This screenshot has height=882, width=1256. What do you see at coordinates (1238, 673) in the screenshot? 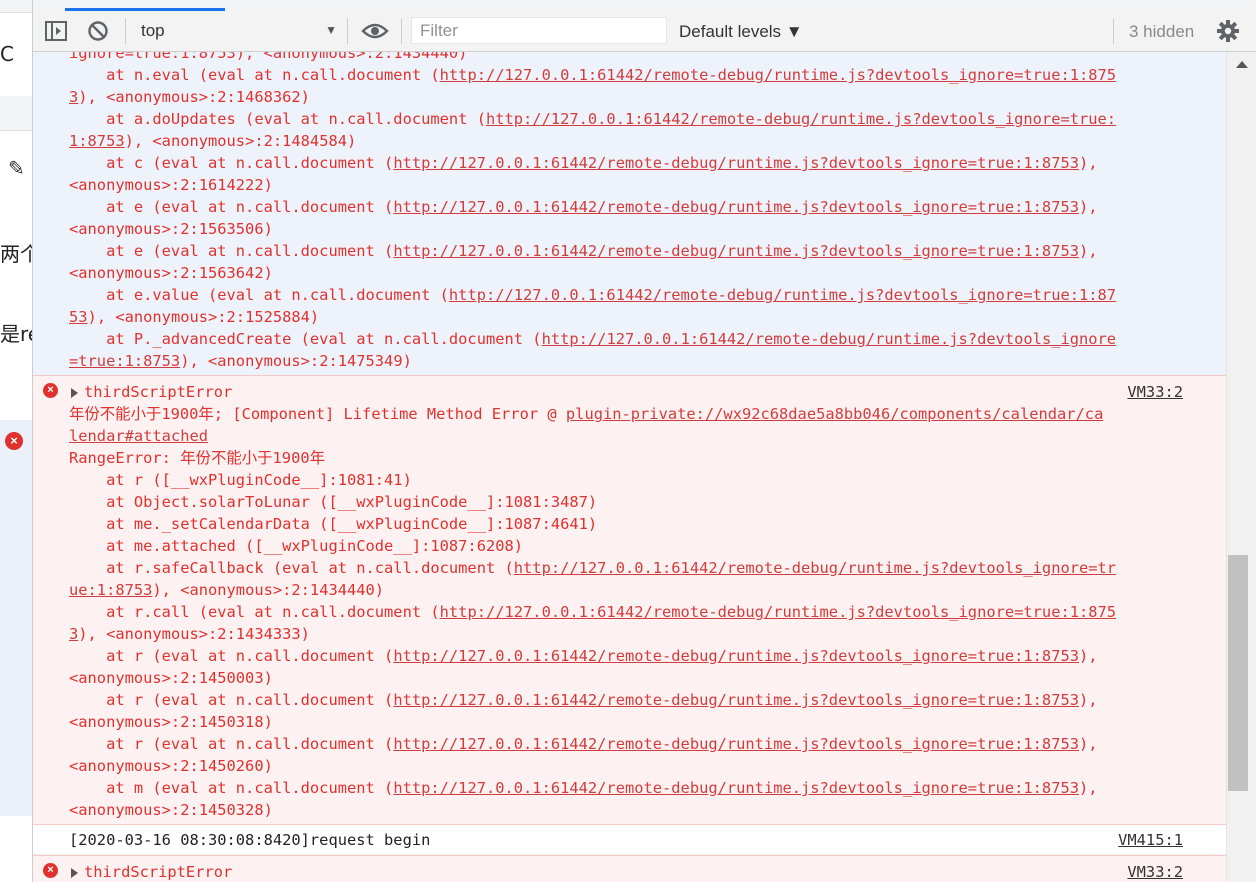
I see `scrollbar-thumb` at bounding box center [1238, 673].